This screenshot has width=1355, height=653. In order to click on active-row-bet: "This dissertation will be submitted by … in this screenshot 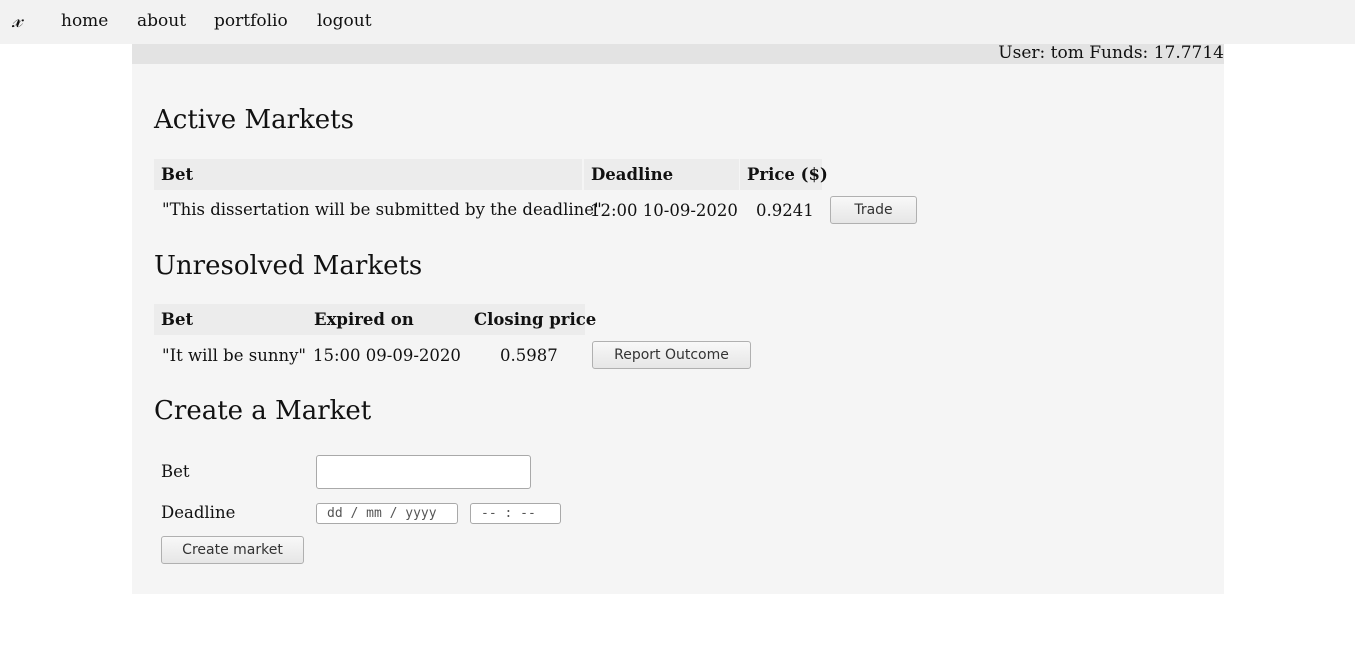, I will do `click(382, 209)`.